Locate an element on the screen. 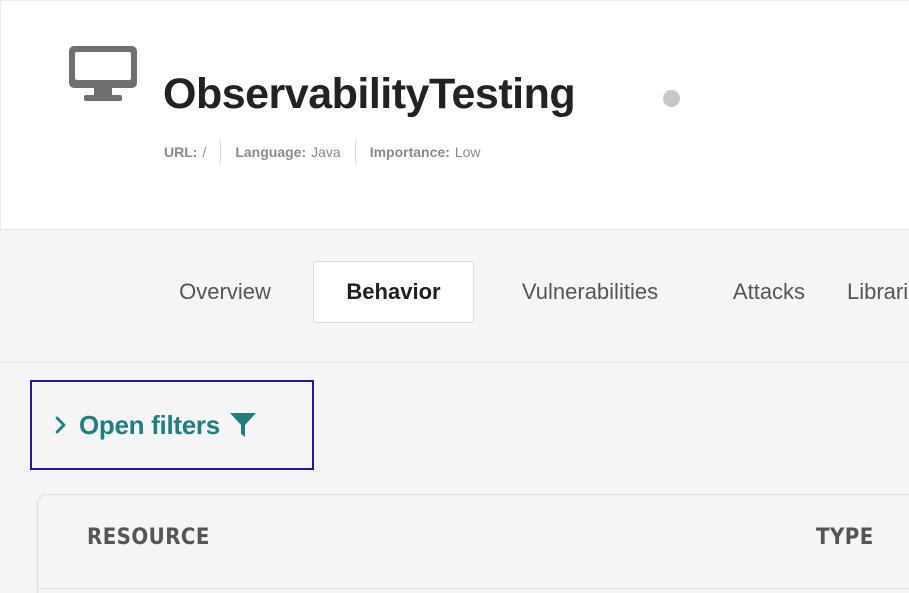 Image resolution: width=909 pixels, height=593 pixels. importance-meta: Importance: Low is located at coordinates (425, 152).